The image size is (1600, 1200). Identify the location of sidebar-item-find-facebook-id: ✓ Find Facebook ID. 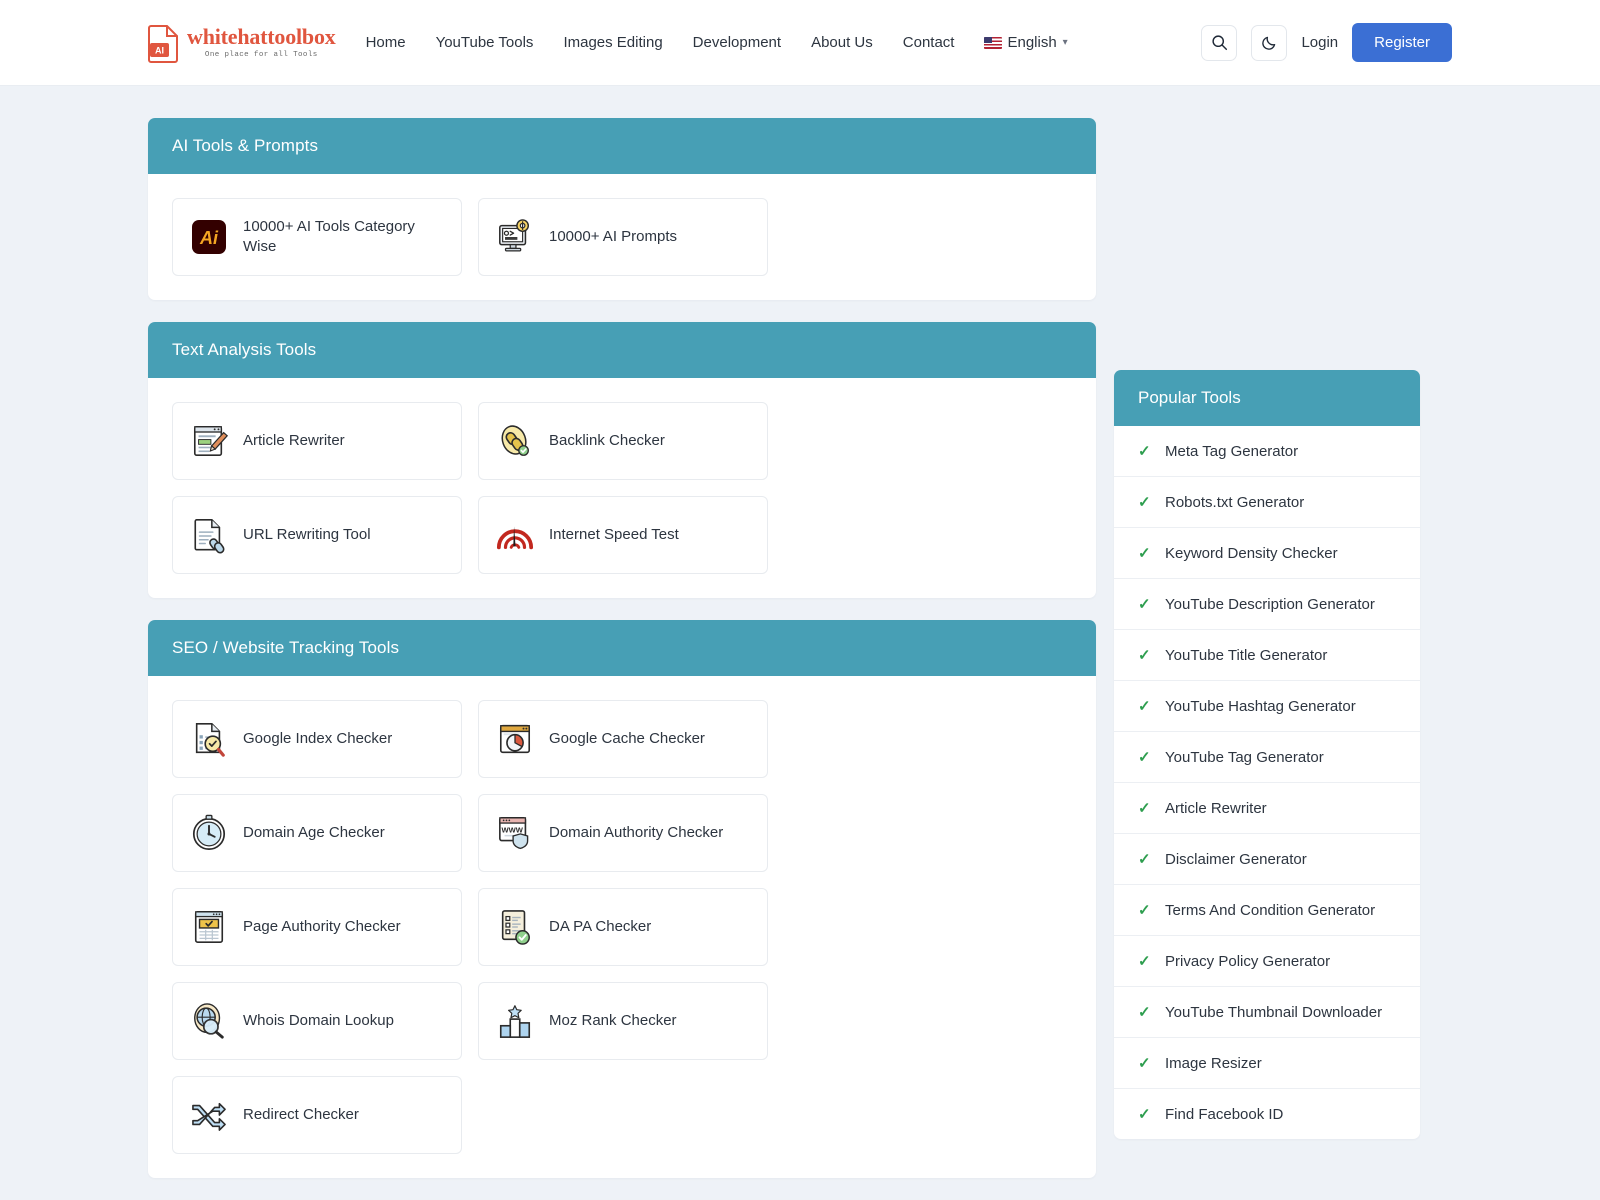
(1267, 1114).